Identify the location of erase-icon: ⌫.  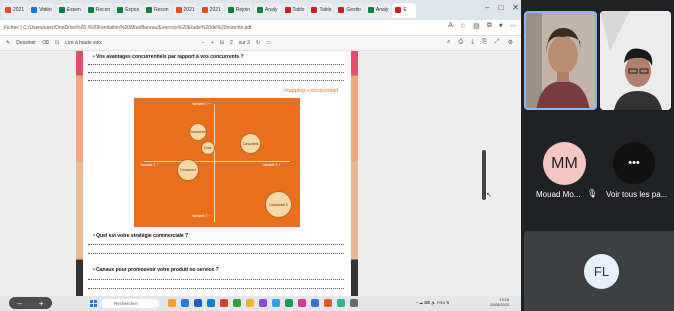
(45, 43).